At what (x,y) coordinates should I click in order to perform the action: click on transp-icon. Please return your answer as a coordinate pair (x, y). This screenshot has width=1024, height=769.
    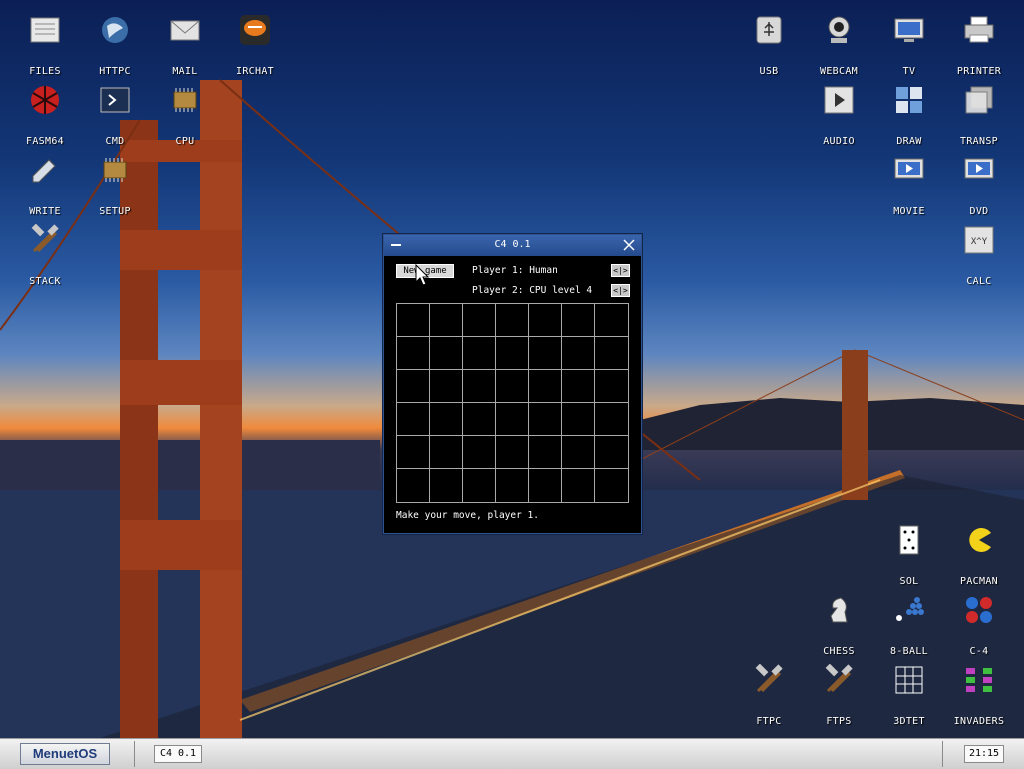
    Looking at the image, I should click on (979, 100).